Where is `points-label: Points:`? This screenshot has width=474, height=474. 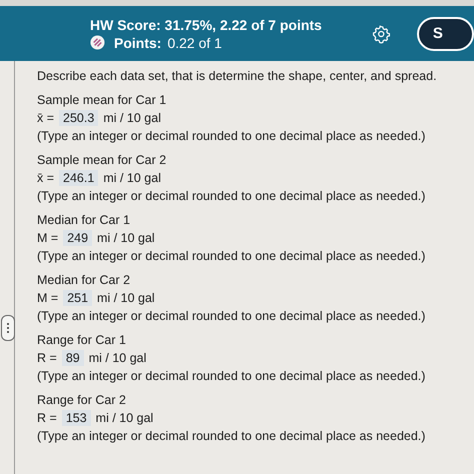 points-label: Points: is located at coordinates (138, 42).